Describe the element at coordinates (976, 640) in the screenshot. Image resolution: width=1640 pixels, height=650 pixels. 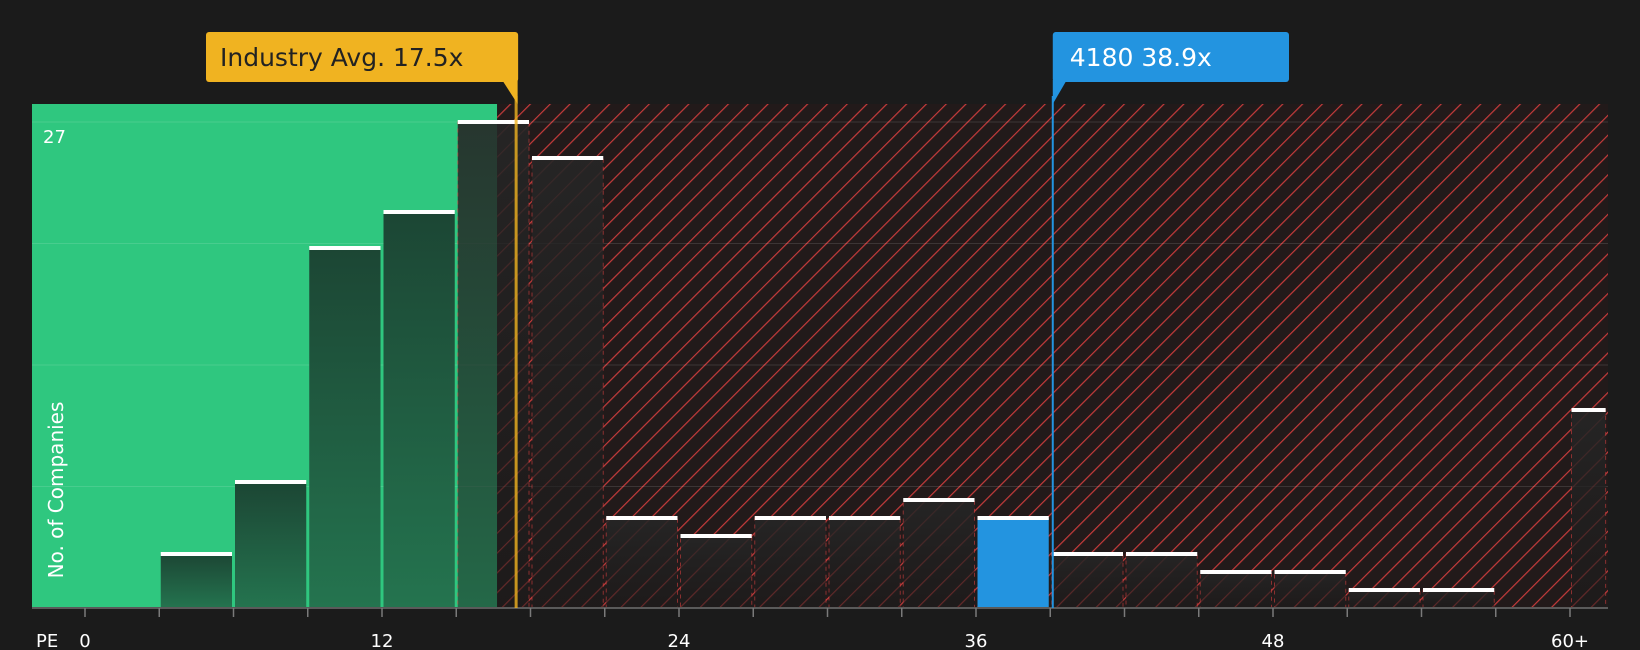
I see `x-tick-label: 36` at that location.